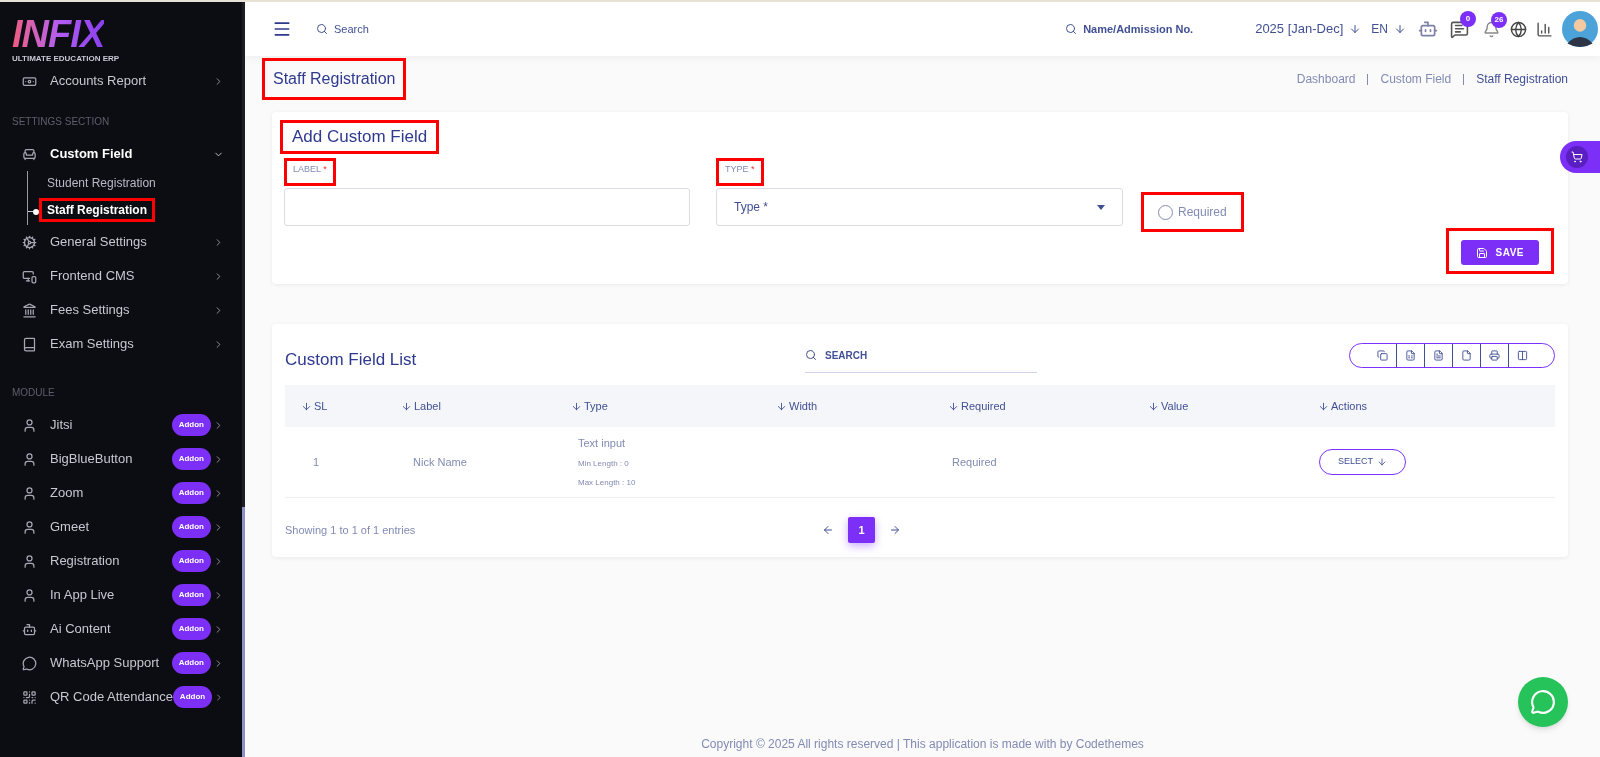 Image resolution: width=1600 pixels, height=757 pixels. Describe the element at coordinates (282, 29) in the screenshot. I see `menu-icon` at that location.